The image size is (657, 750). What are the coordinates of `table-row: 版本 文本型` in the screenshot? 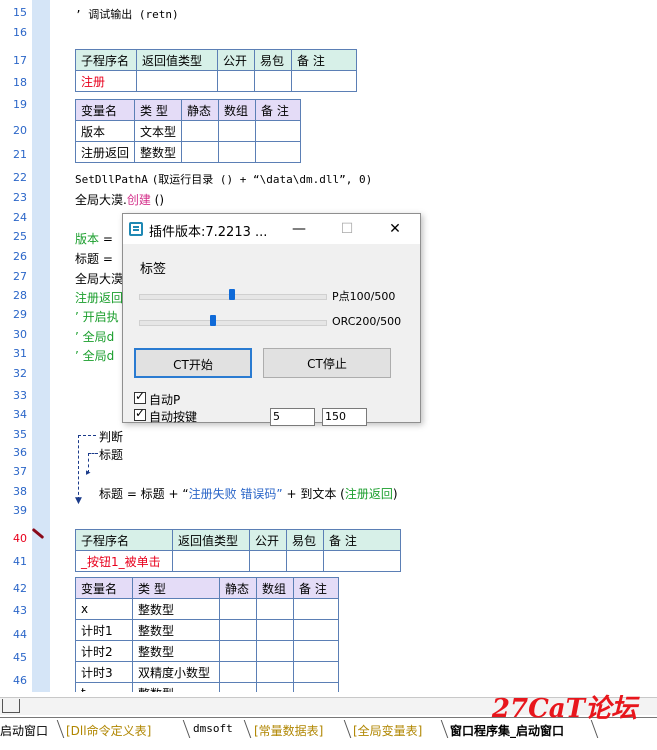 It's located at (188, 131).